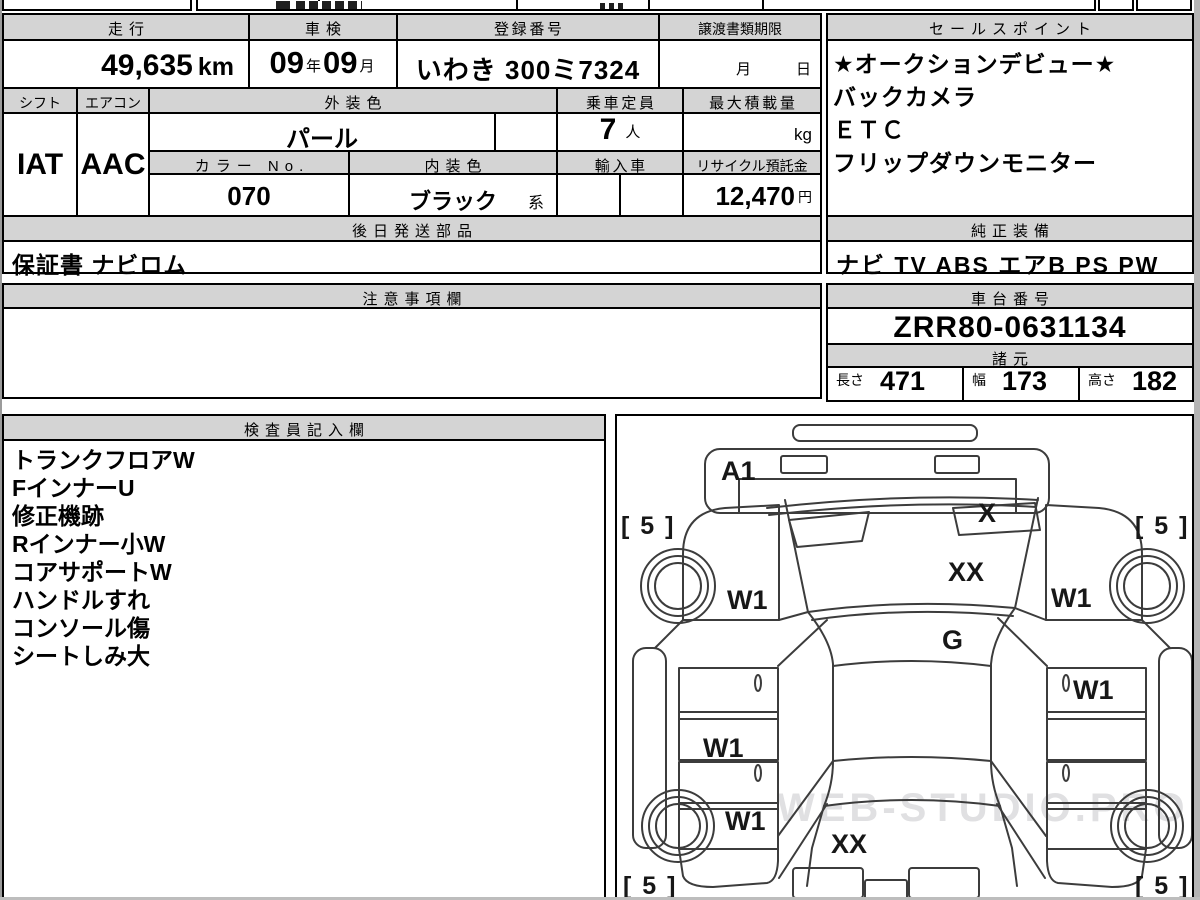  I want to click on car-roof-front-seam, so click(912, 663).